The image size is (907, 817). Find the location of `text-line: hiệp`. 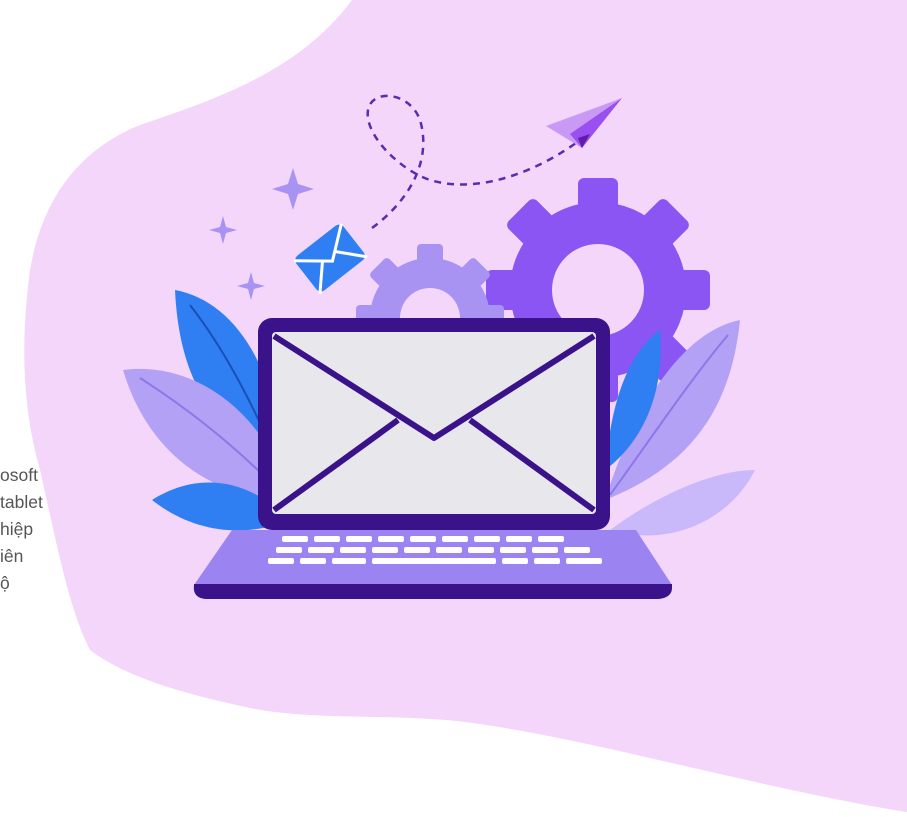

text-line: hiệp is located at coordinates (17, 529).